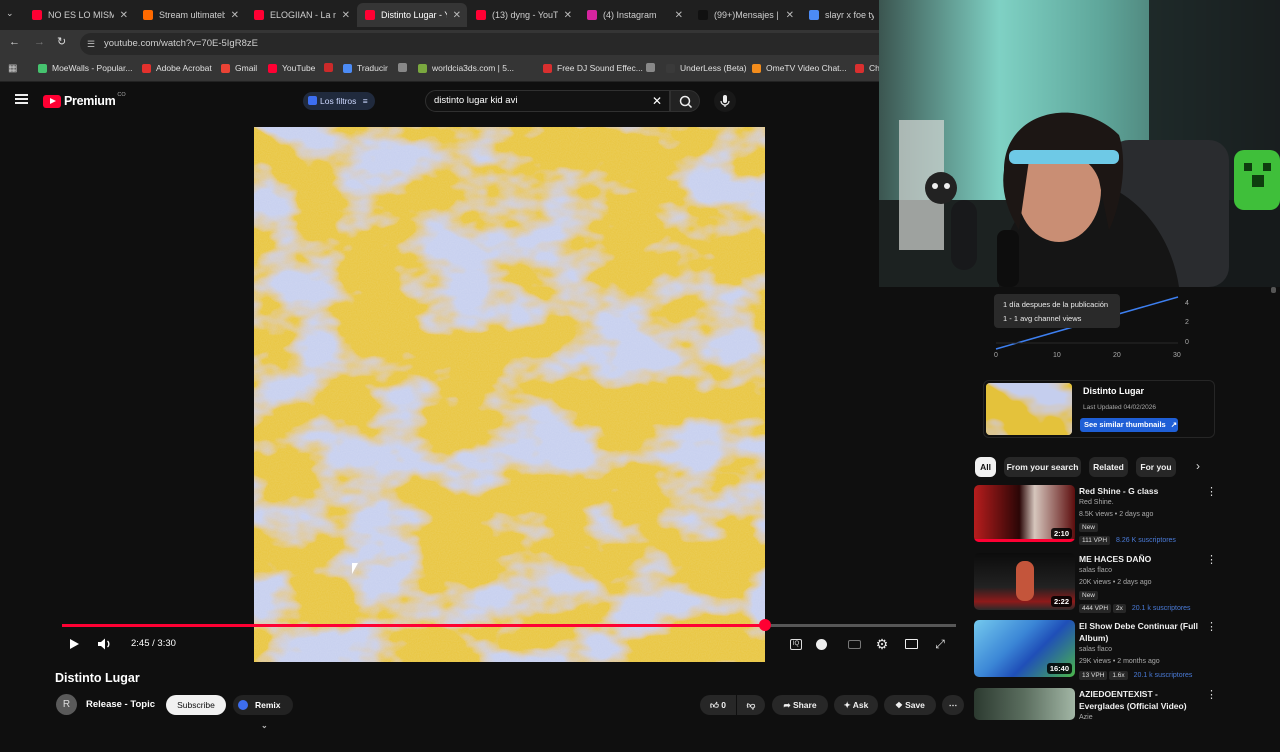 This screenshot has height=752, width=1280. Describe the element at coordinates (523, 15) in the screenshot. I see `browser-tab: (13) dyng - YouTu ✕` at that location.